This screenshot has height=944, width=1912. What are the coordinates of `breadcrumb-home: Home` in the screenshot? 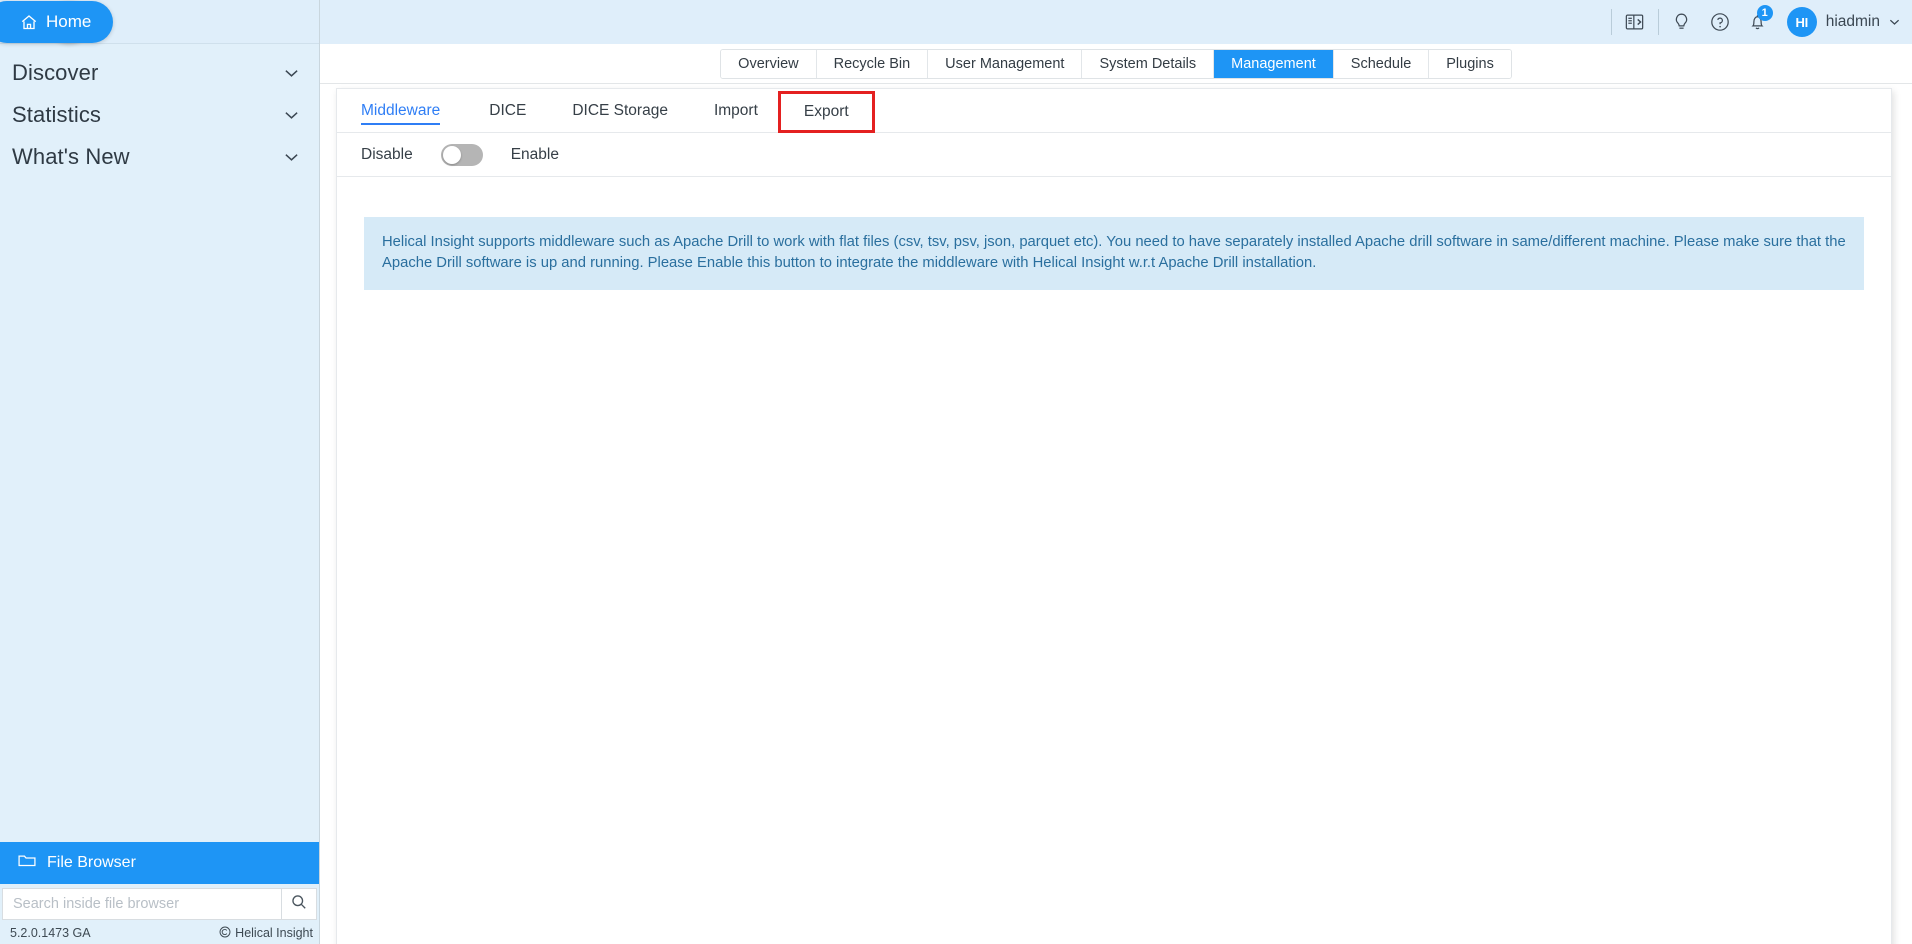 It's located at (57, 22).